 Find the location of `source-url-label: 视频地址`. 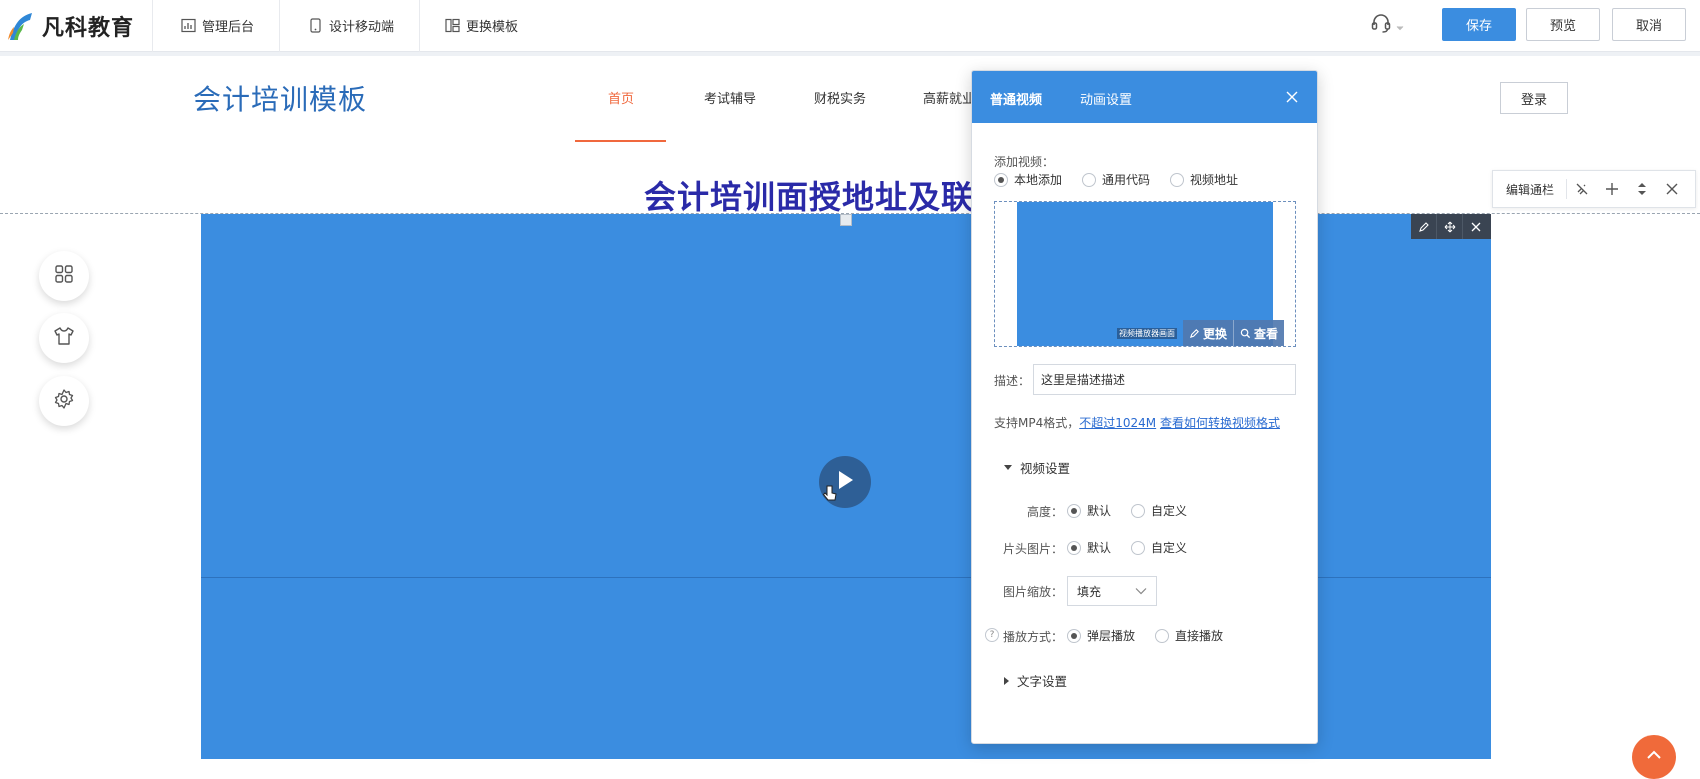

source-url-label: 视频地址 is located at coordinates (1214, 180).